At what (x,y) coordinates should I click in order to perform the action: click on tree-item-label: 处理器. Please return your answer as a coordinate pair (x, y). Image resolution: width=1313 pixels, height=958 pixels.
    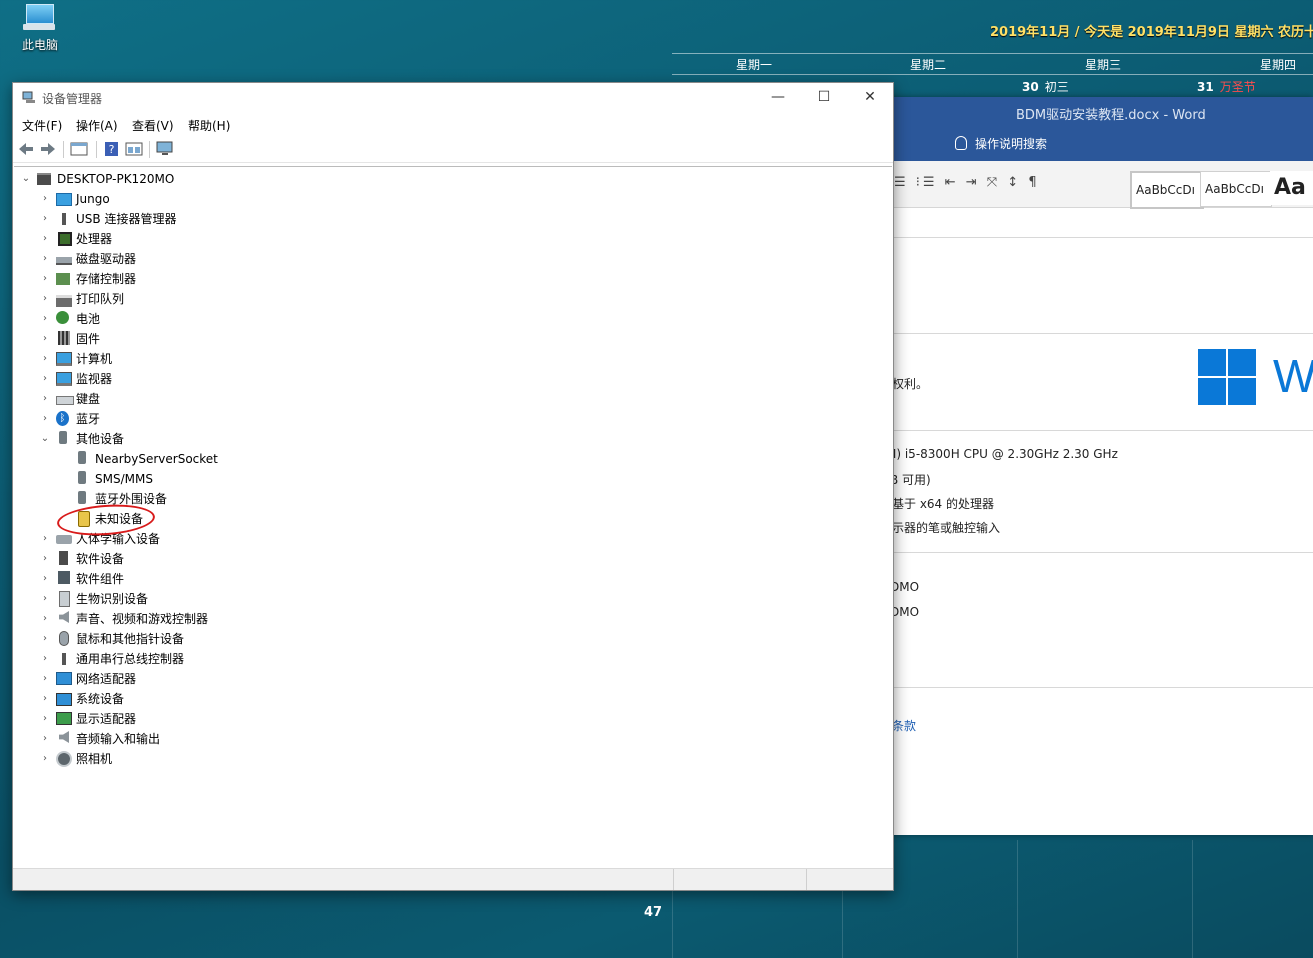
    Looking at the image, I should click on (94, 239).